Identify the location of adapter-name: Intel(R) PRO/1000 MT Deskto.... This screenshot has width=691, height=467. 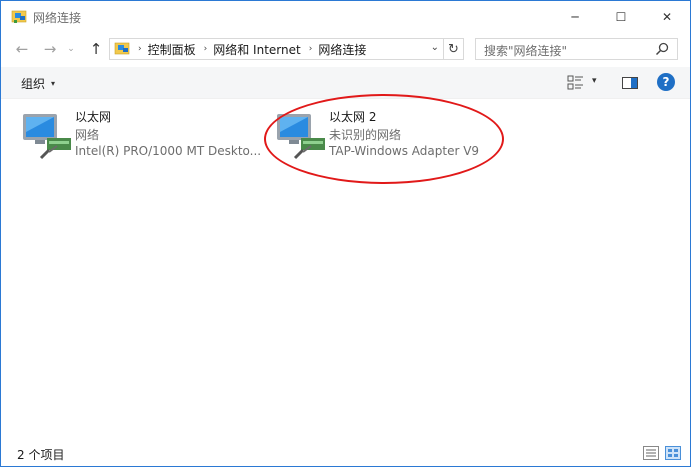
(168, 151).